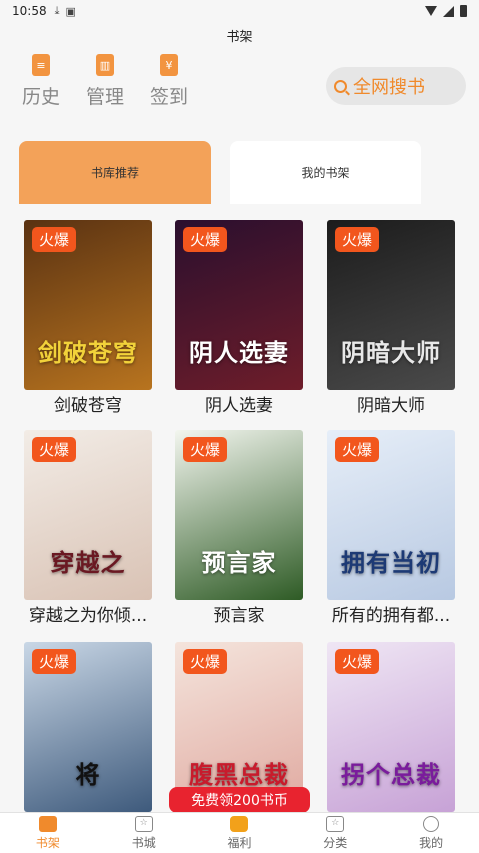 The width and height of the screenshot is (479, 853). I want to click on book-title: 阴暗大师, so click(391, 406).